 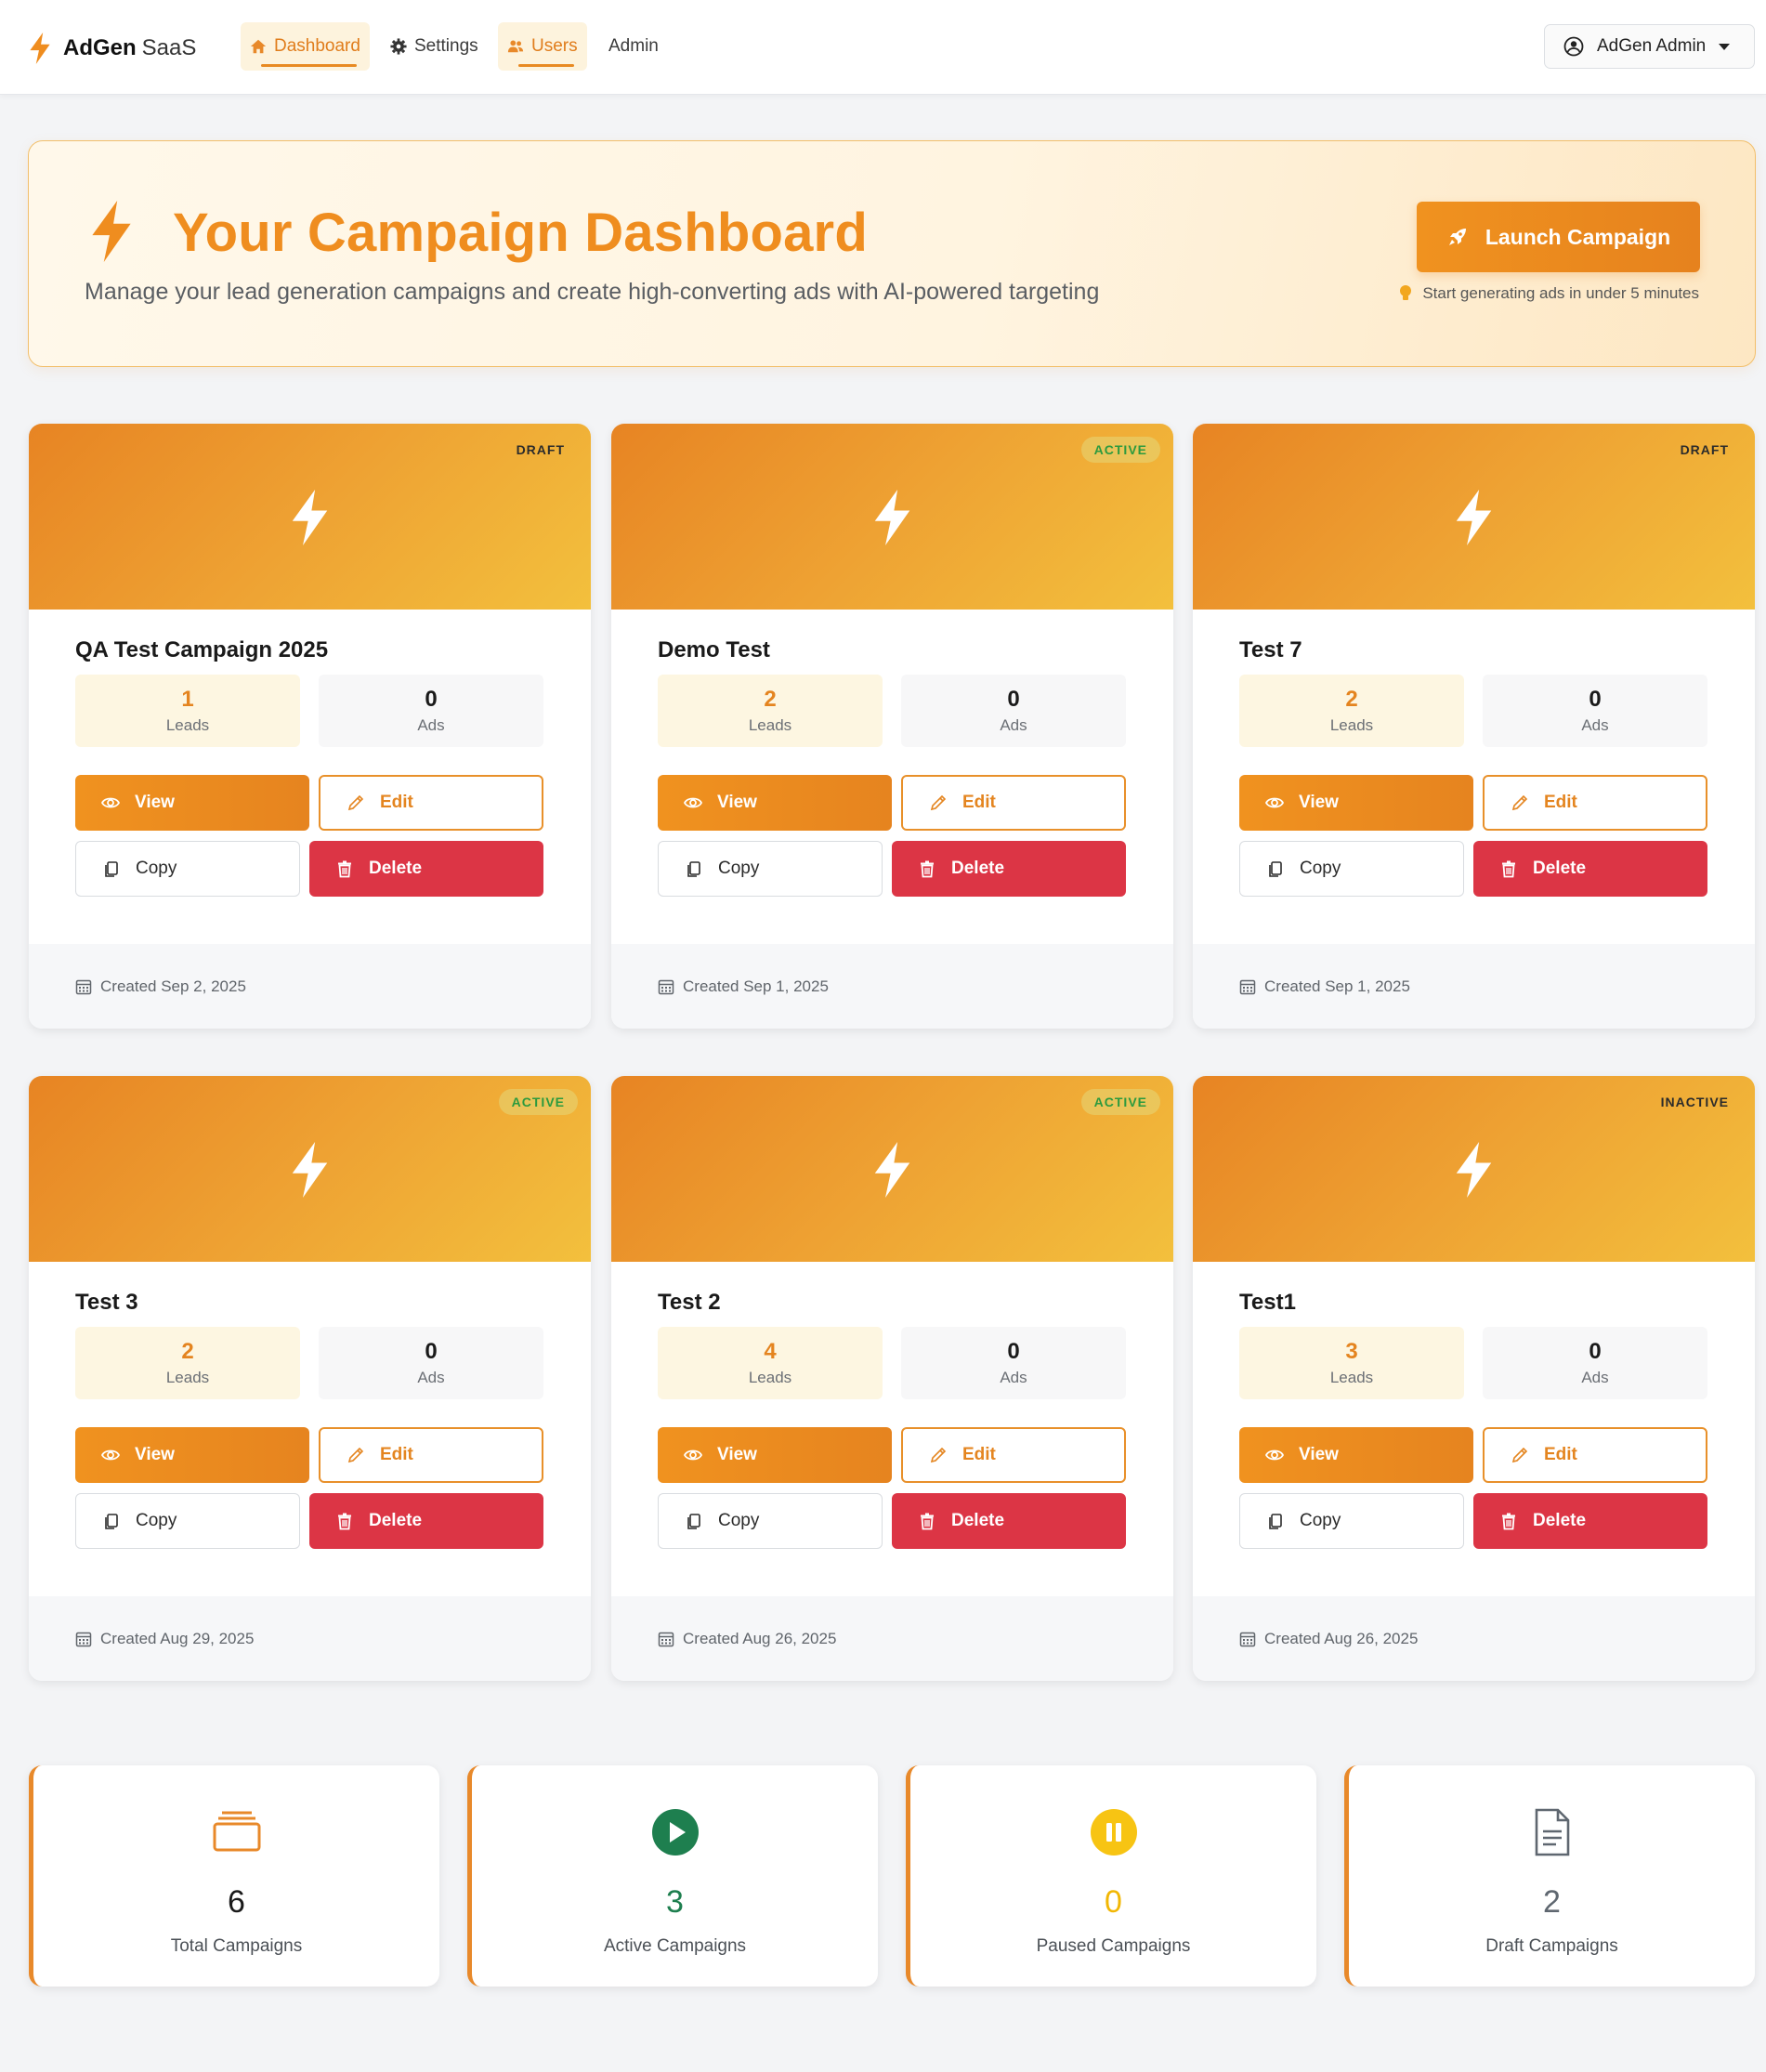 I want to click on card-footer: Created Sep 2, 2025, so click(x=310, y=986).